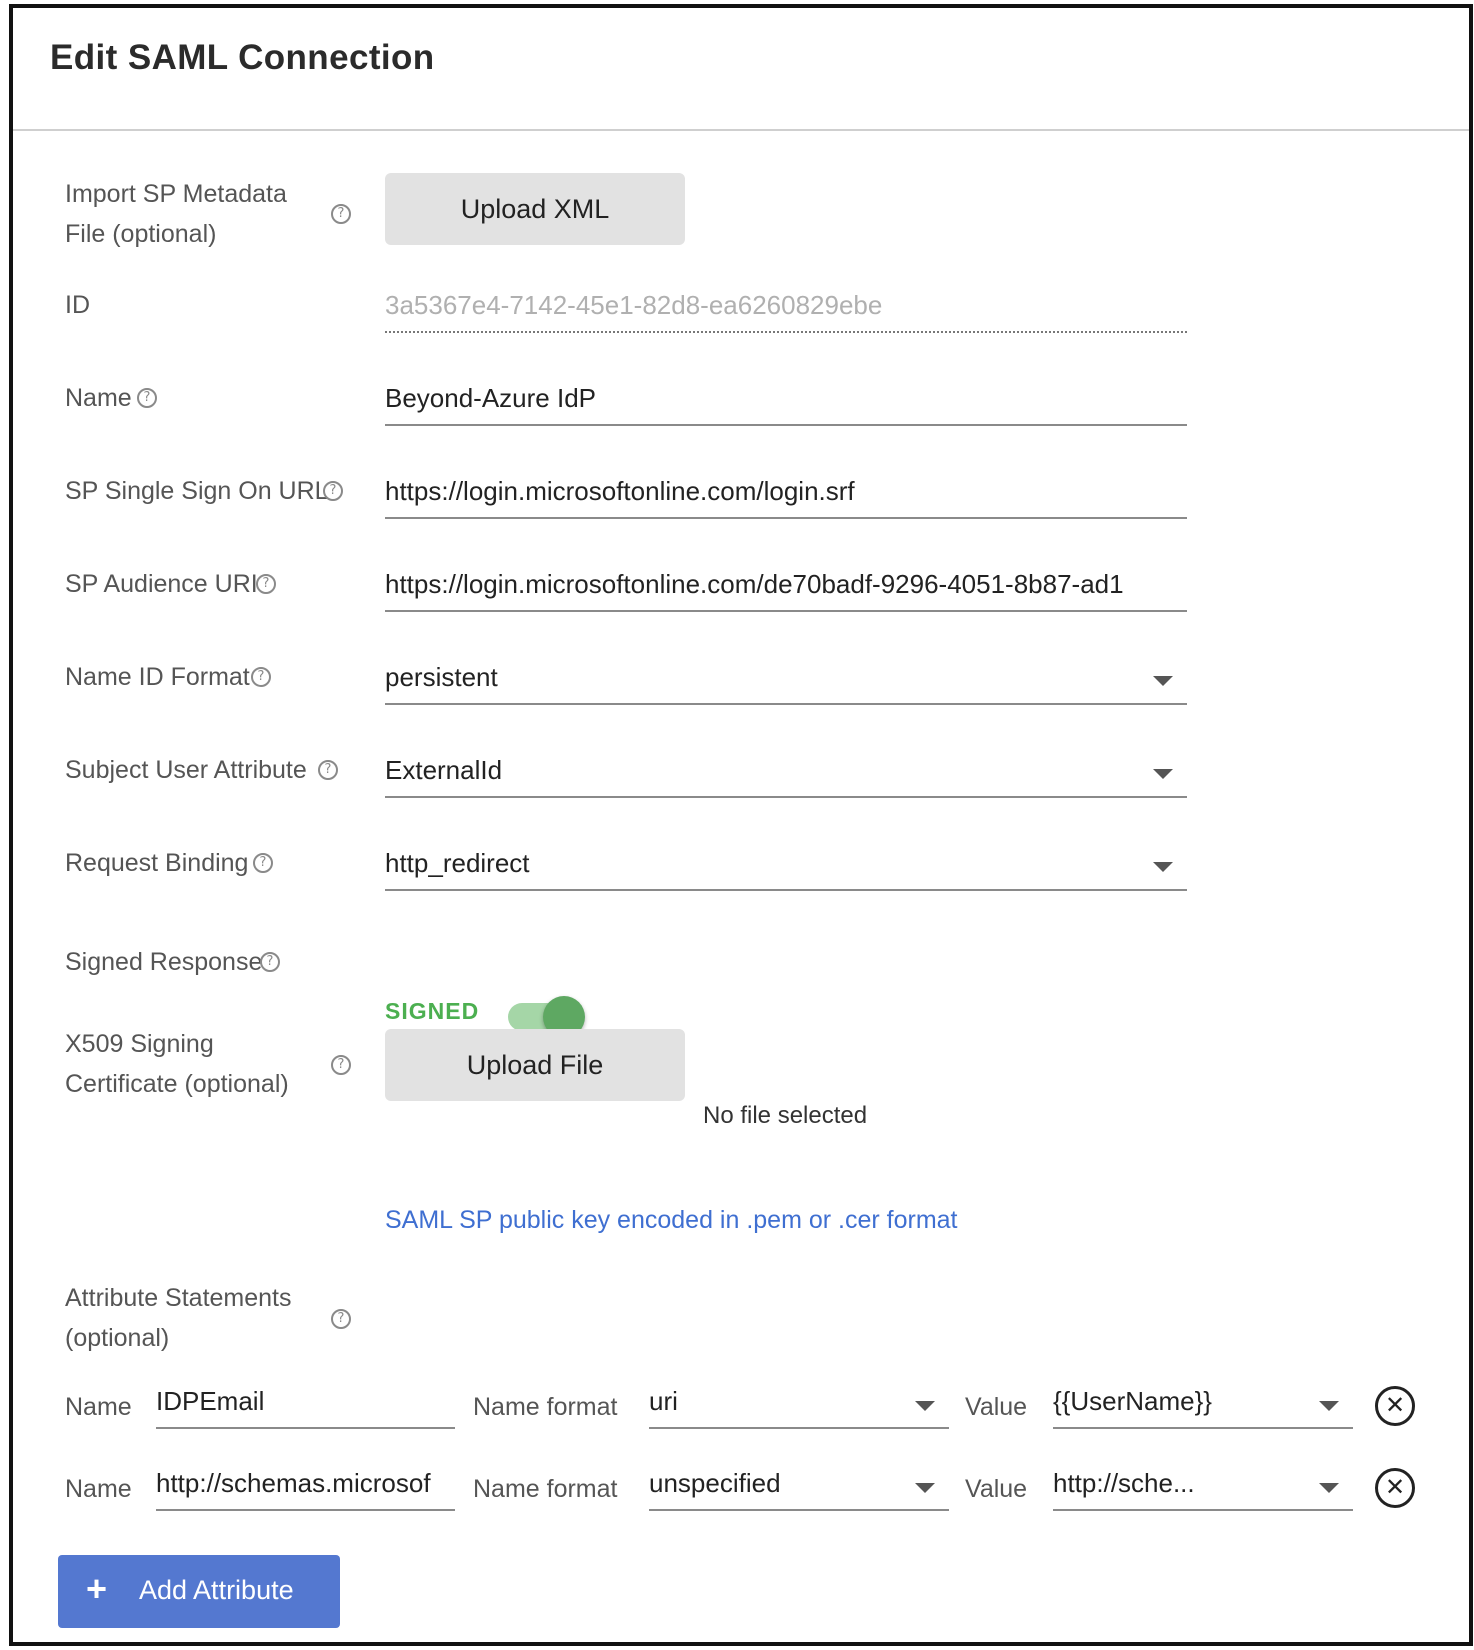 The height and width of the screenshot is (1650, 1474). Describe the element at coordinates (786, 867) in the screenshot. I see `request-binding-select: http_redirect` at that location.